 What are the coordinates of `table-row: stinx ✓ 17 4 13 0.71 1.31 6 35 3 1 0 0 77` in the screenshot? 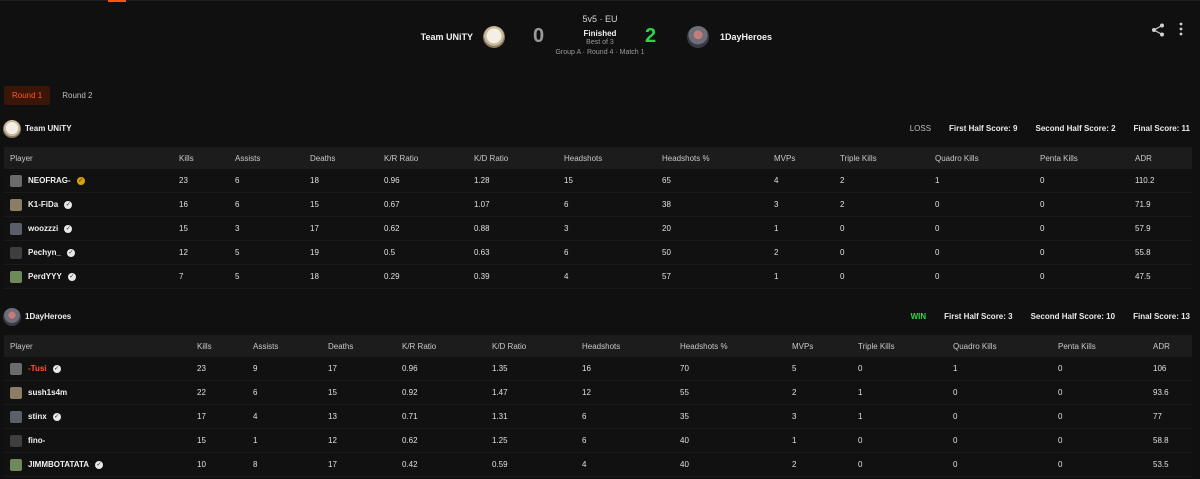 It's located at (598, 416).